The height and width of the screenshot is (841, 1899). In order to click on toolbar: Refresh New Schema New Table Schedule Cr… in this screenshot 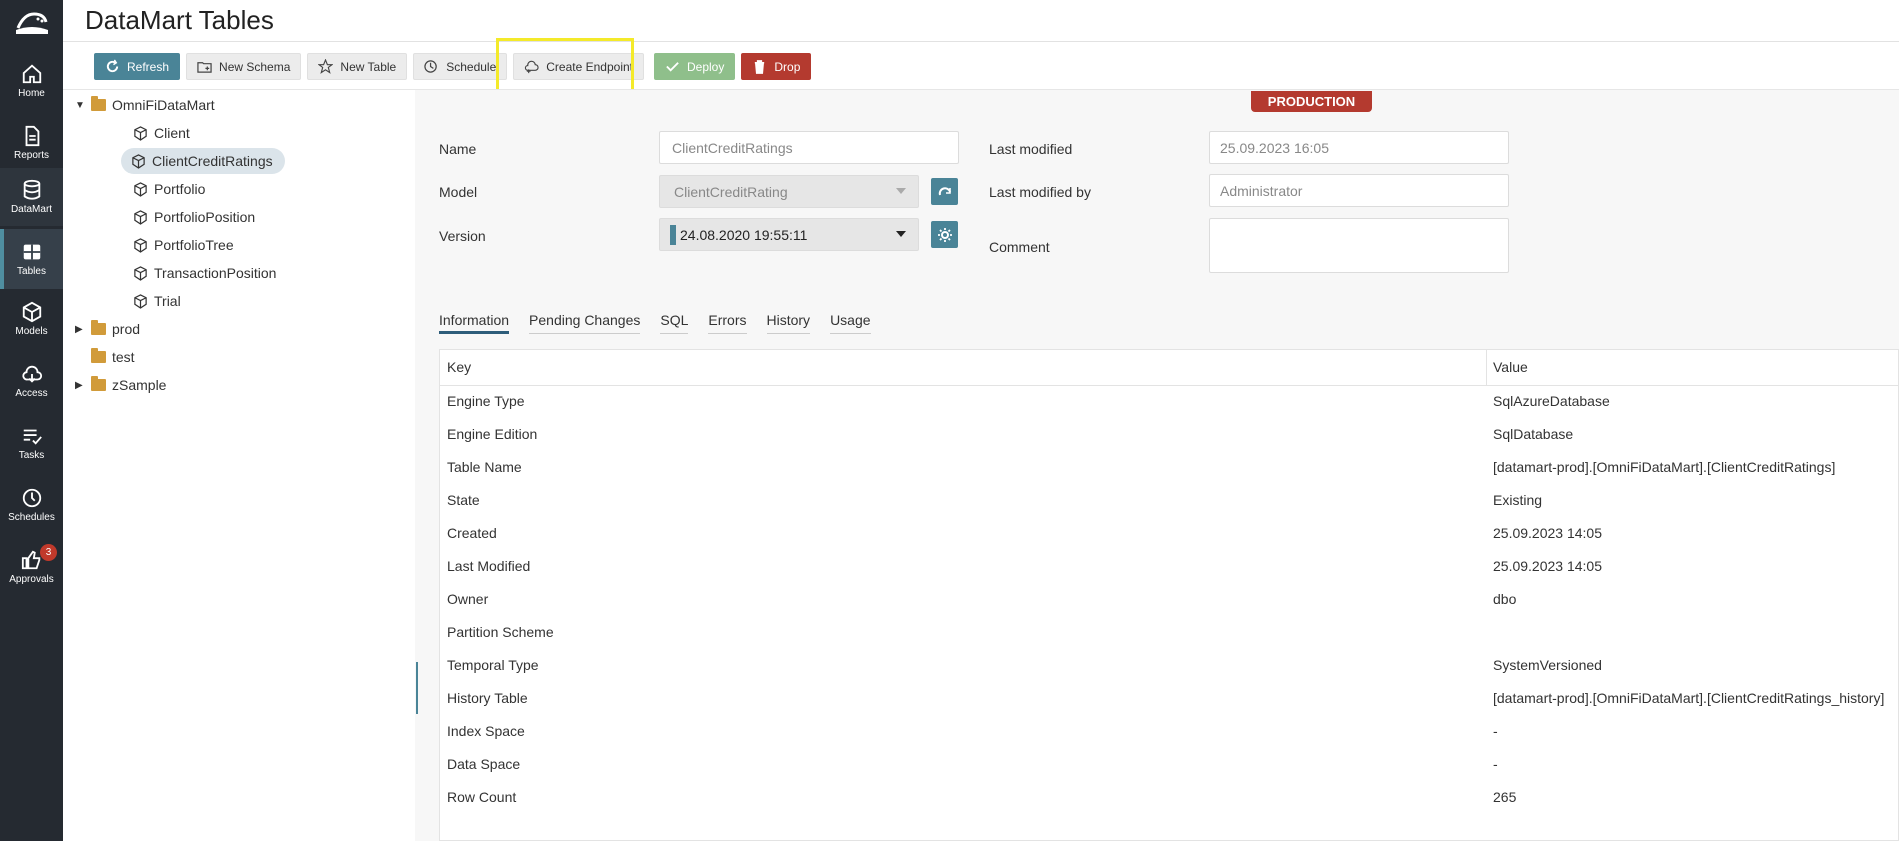, I will do `click(453, 66)`.